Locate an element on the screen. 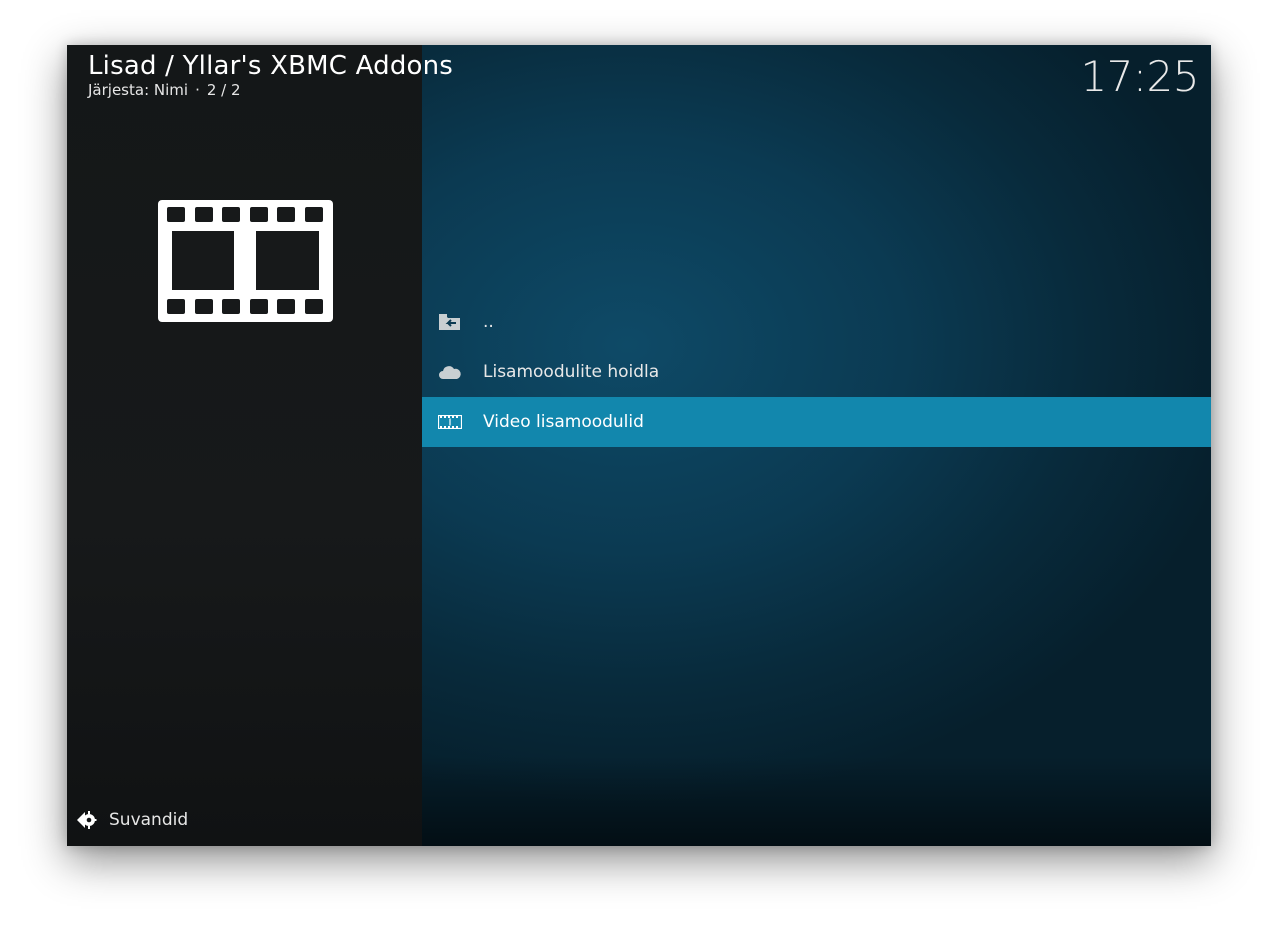 The image size is (1278, 935). list-item-label: Video lisamoodulid is located at coordinates (563, 422).